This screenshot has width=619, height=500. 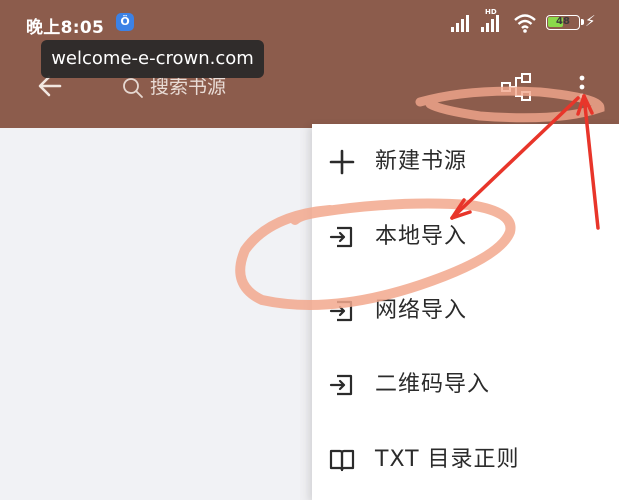 What do you see at coordinates (525, 23) in the screenshot?
I see `wifi-icon` at bounding box center [525, 23].